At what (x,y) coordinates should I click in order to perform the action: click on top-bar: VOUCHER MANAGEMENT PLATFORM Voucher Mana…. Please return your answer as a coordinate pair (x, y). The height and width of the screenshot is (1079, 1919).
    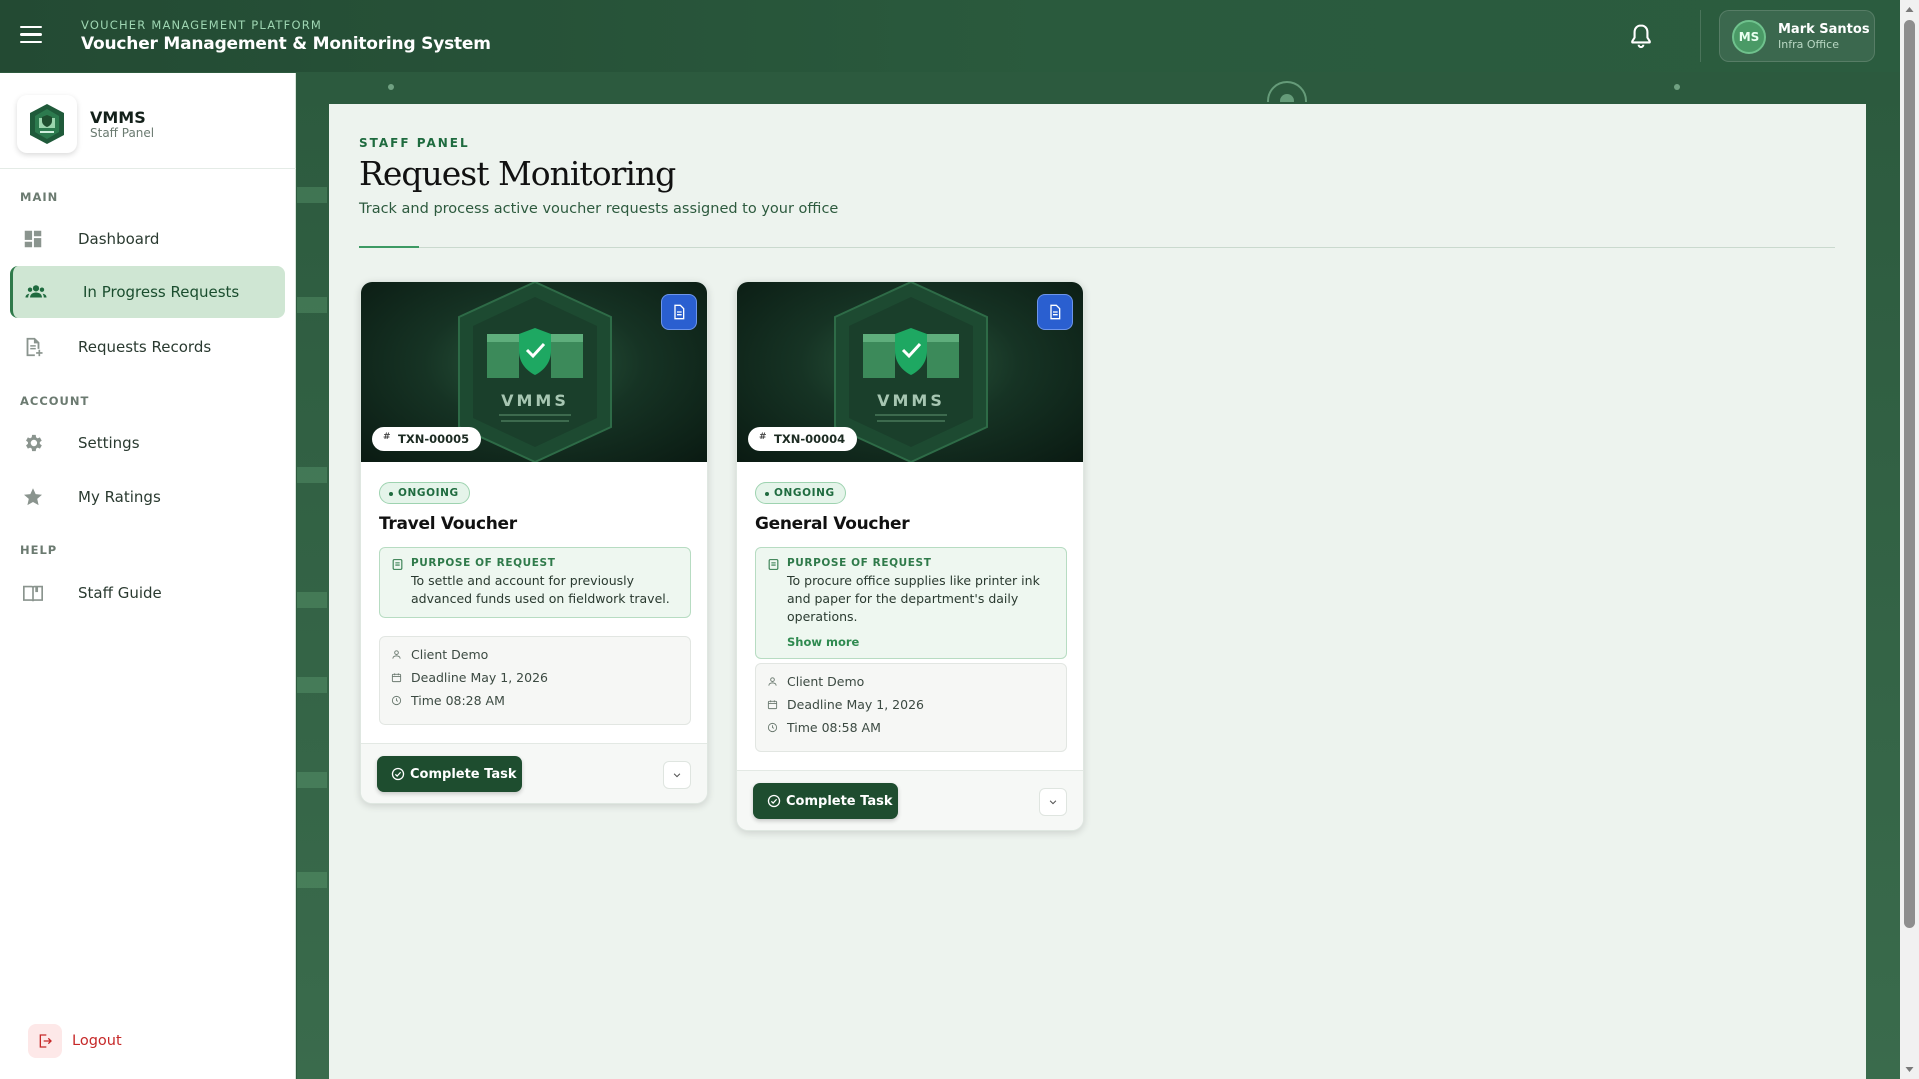
    Looking at the image, I should click on (959, 36).